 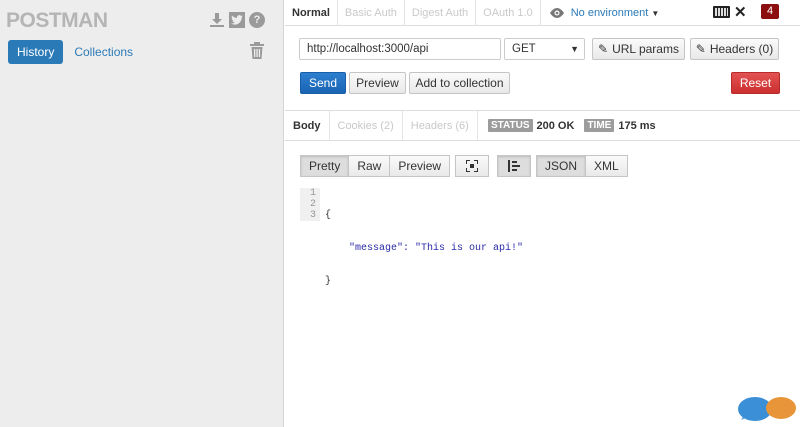 What do you see at coordinates (544, 49) in the screenshot?
I see `method-select: GET ▼` at bounding box center [544, 49].